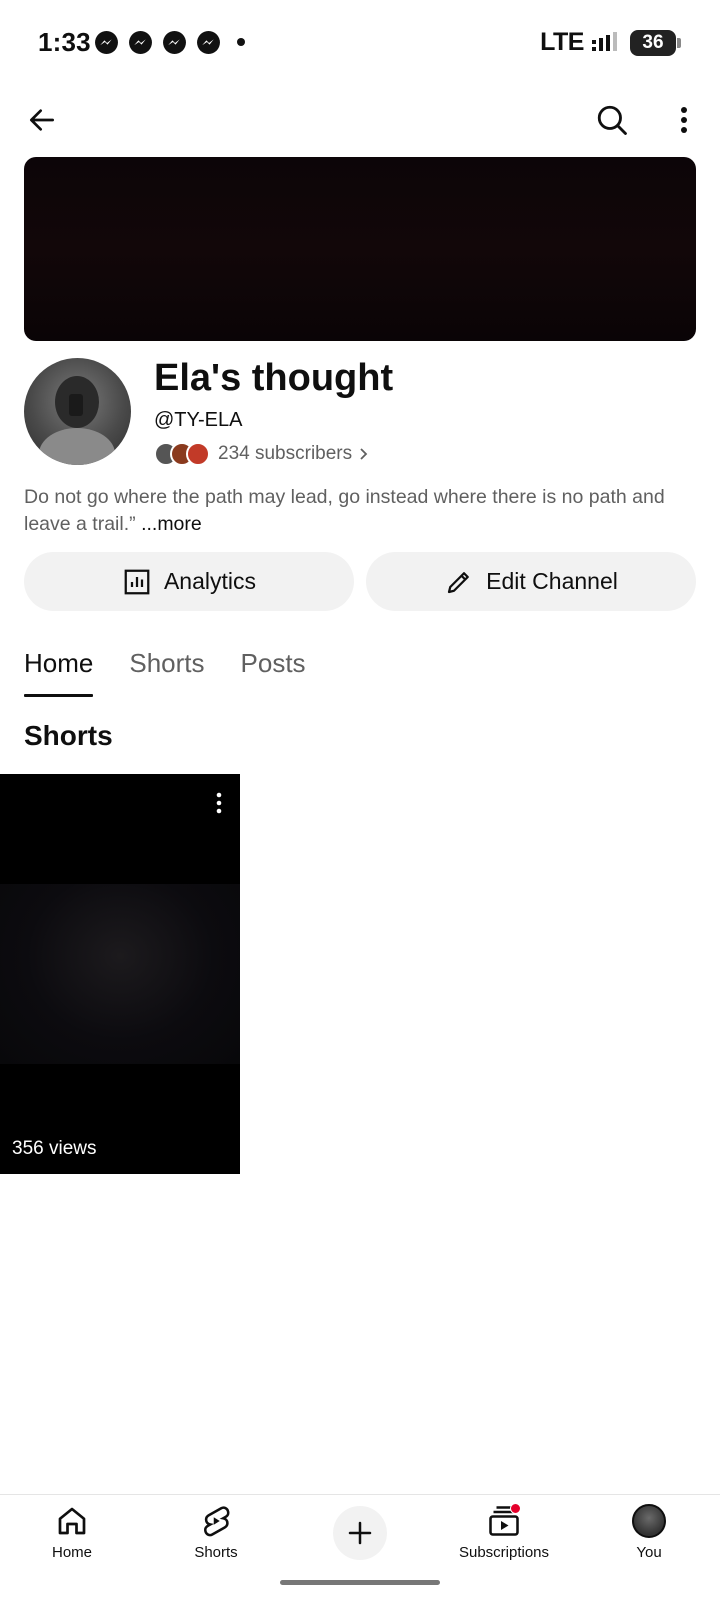  Describe the element at coordinates (504, 1552) in the screenshot. I see `nav-subscriptions-label: Subscriptions` at that location.